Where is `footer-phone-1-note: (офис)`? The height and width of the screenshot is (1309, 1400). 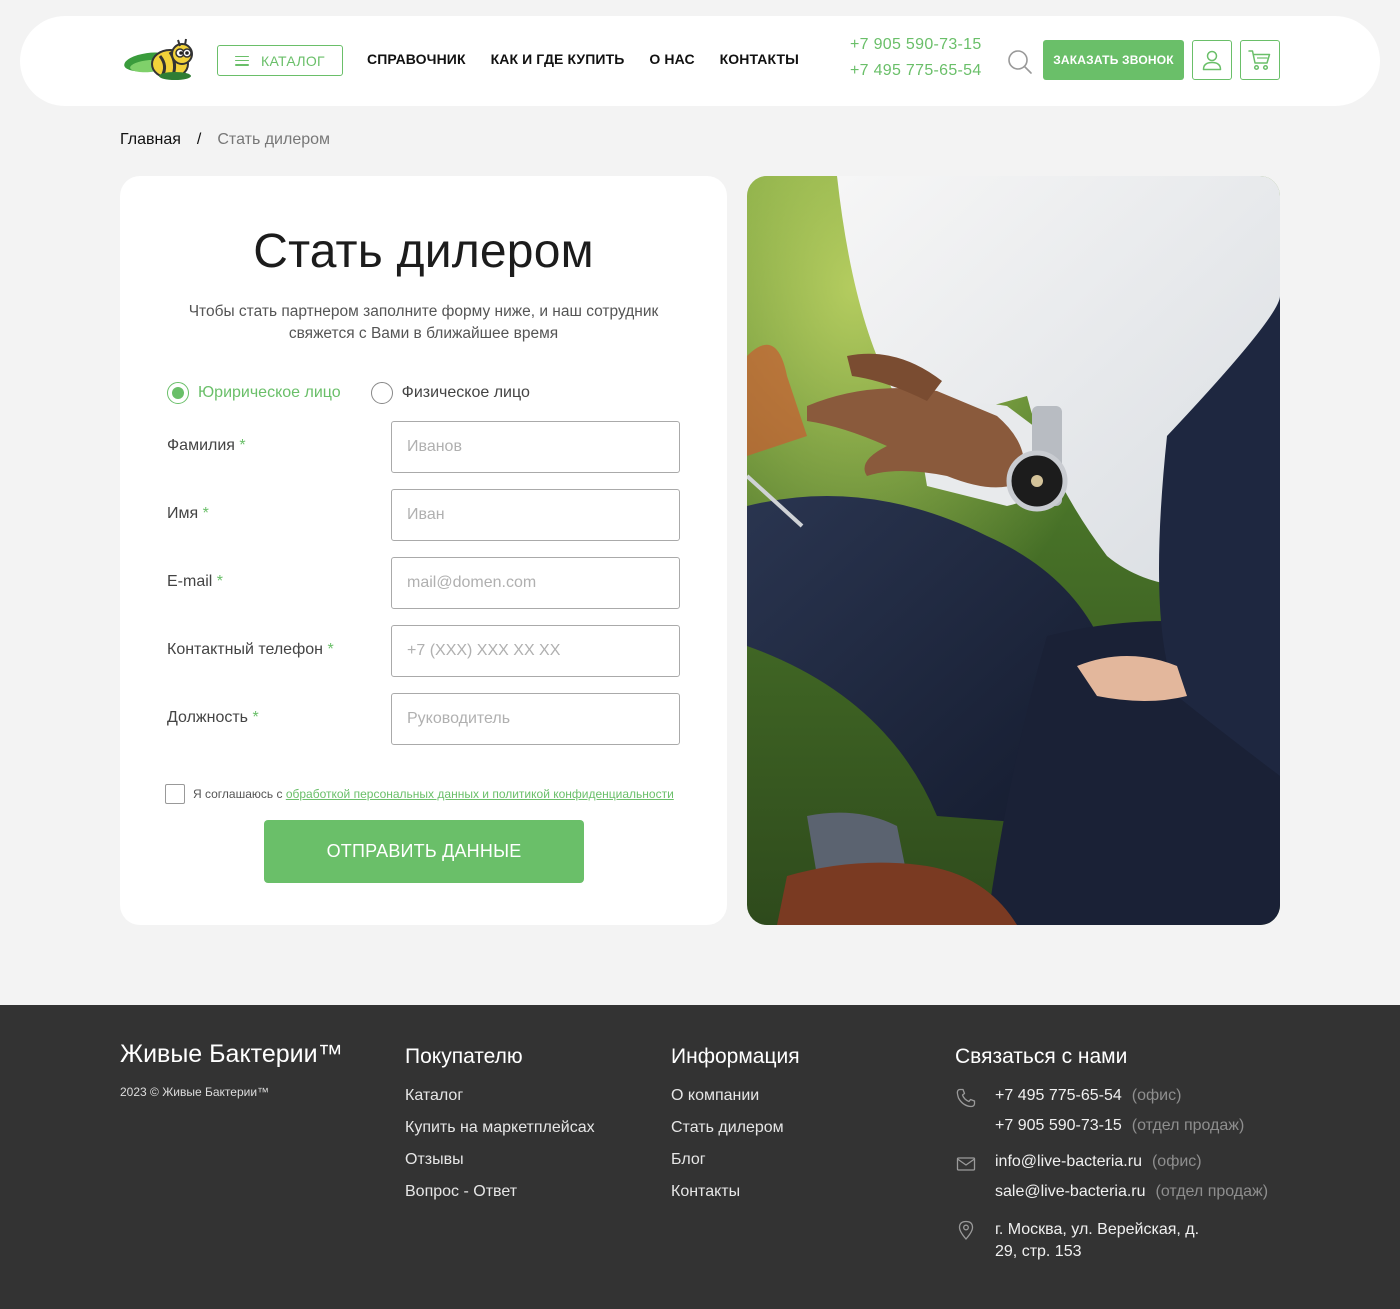
footer-phone-1-note: (офис) is located at coordinates (1156, 1095).